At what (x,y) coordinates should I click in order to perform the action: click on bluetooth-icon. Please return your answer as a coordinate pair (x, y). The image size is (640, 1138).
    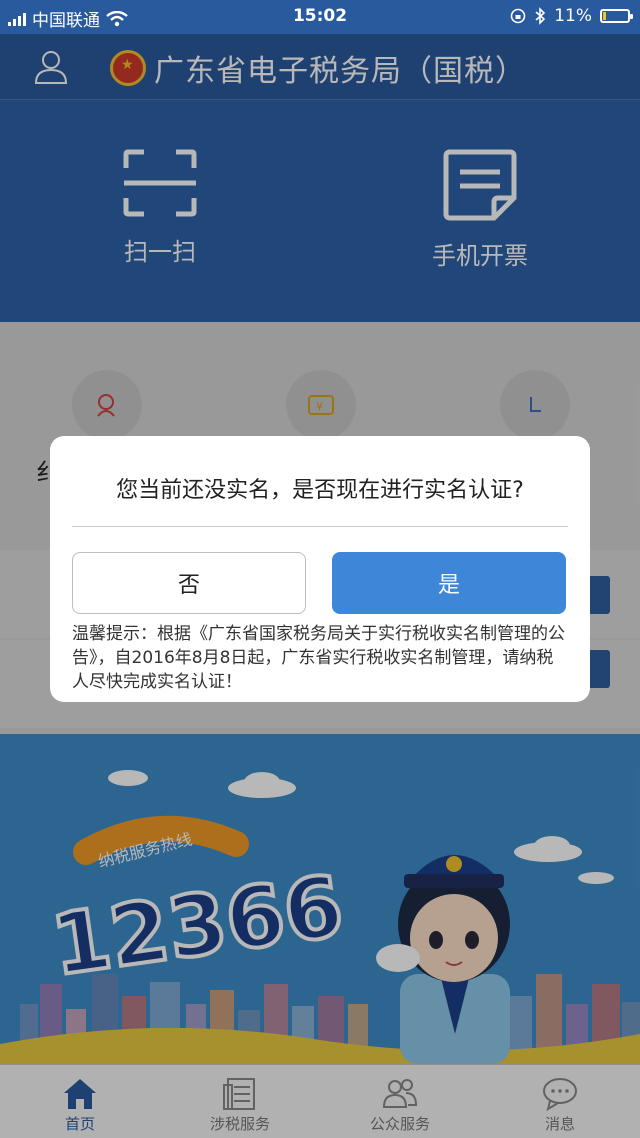
    Looking at the image, I should click on (540, 16).